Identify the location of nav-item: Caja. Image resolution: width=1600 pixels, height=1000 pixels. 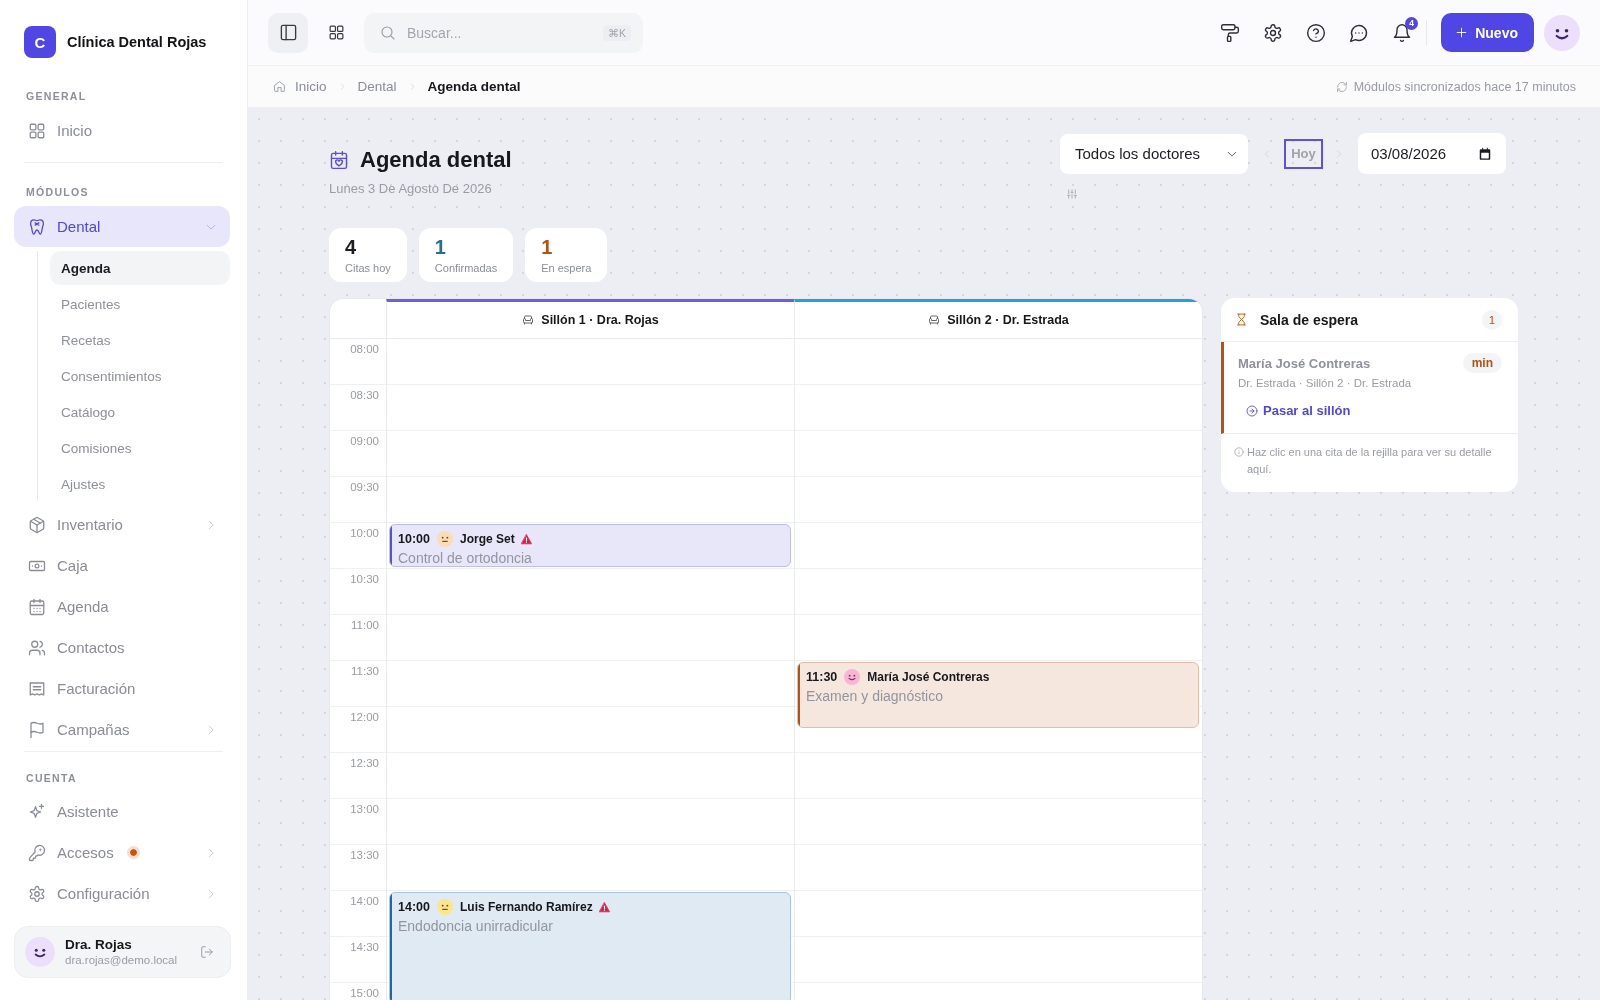
(122, 565).